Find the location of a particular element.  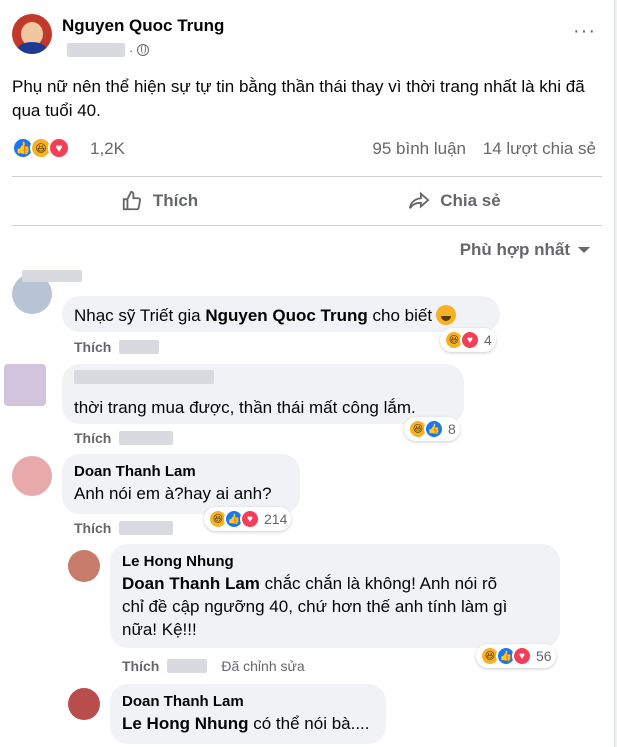

author-name: Nguyen Quoc Trung is located at coordinates (143, 26).